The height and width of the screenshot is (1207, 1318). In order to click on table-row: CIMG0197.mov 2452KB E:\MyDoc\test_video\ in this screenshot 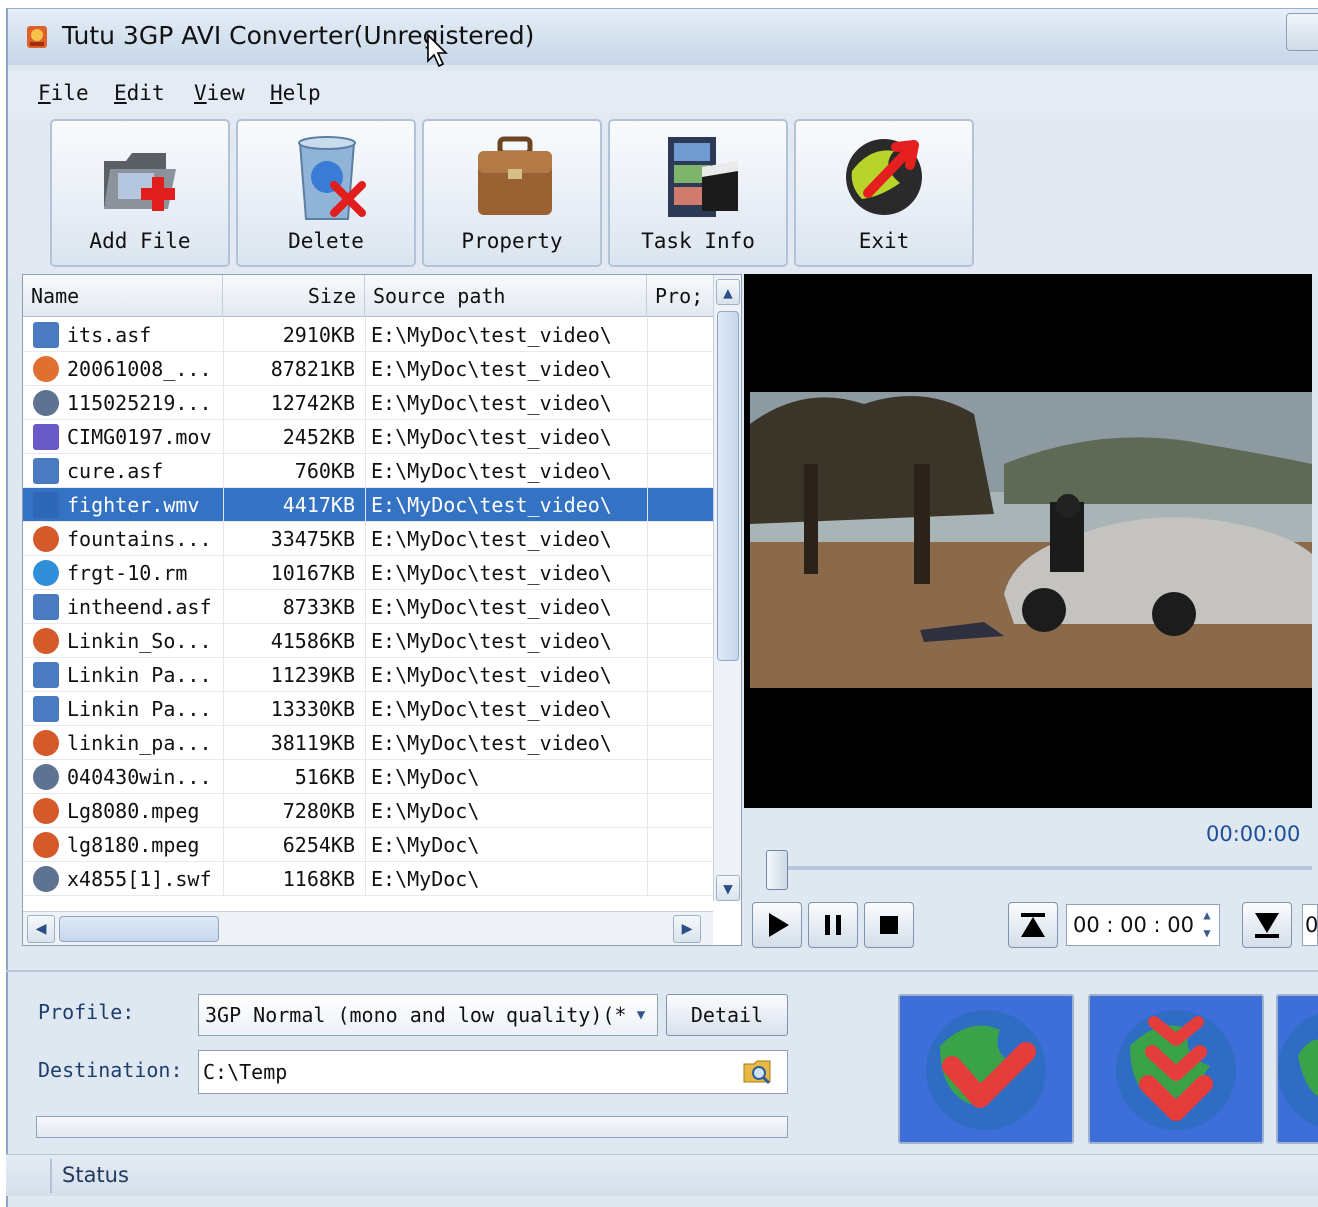, I will do `click(368, 437)`.